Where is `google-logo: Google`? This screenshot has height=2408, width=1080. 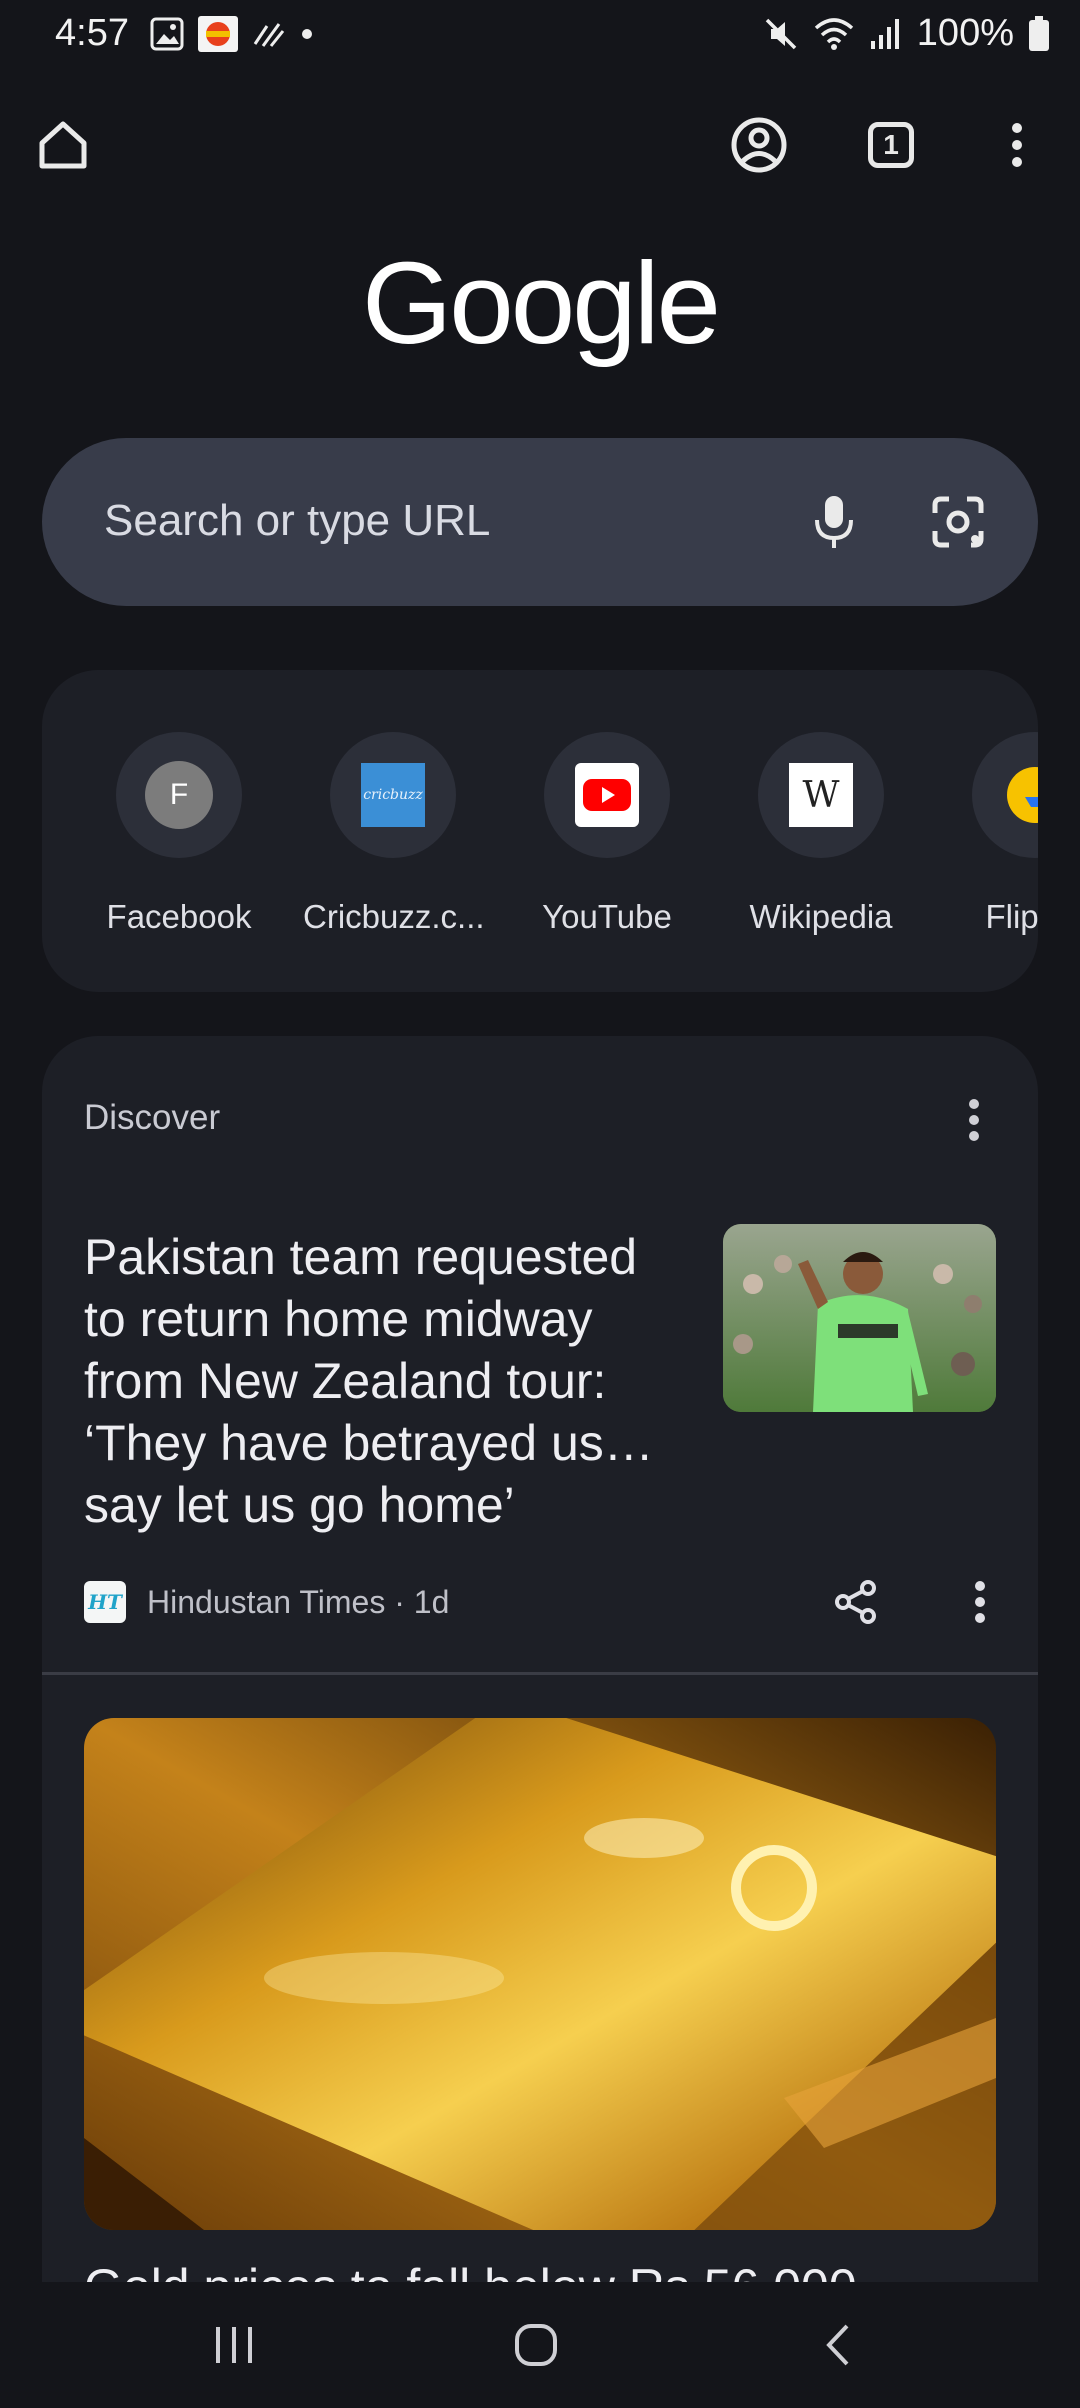
google-logo: Google is located at coordinates (541, 303).